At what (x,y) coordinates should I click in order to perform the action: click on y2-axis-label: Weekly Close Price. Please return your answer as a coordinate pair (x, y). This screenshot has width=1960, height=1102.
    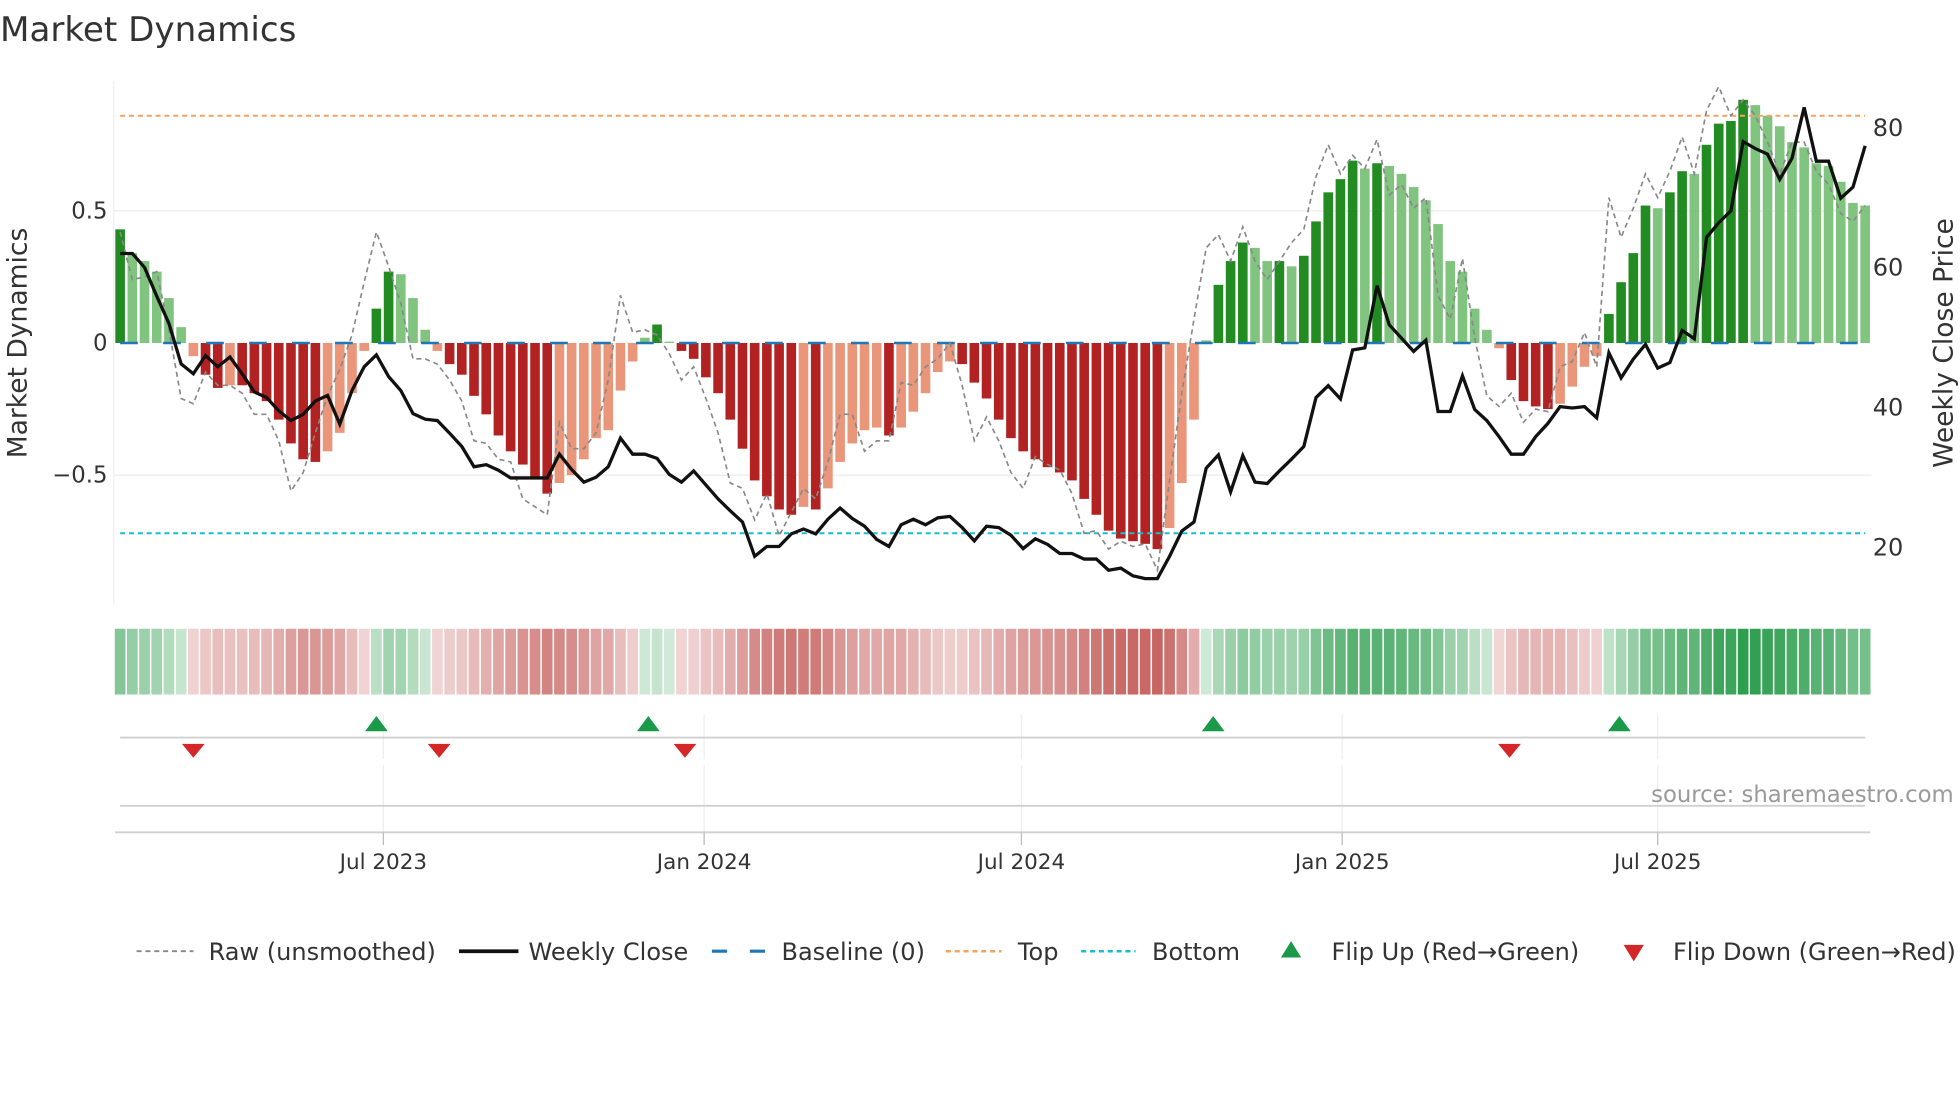
    Looking at the image, I should click on (1943, 343).